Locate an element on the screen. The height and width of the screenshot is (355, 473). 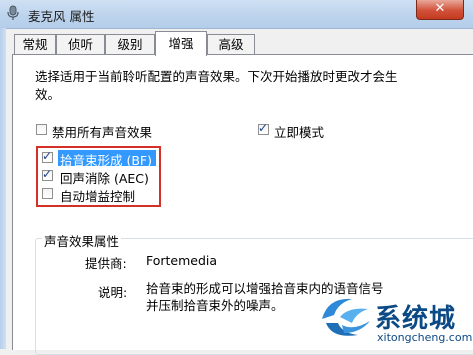
watermark-text: 系统城 is located at coordinates (416, 319).